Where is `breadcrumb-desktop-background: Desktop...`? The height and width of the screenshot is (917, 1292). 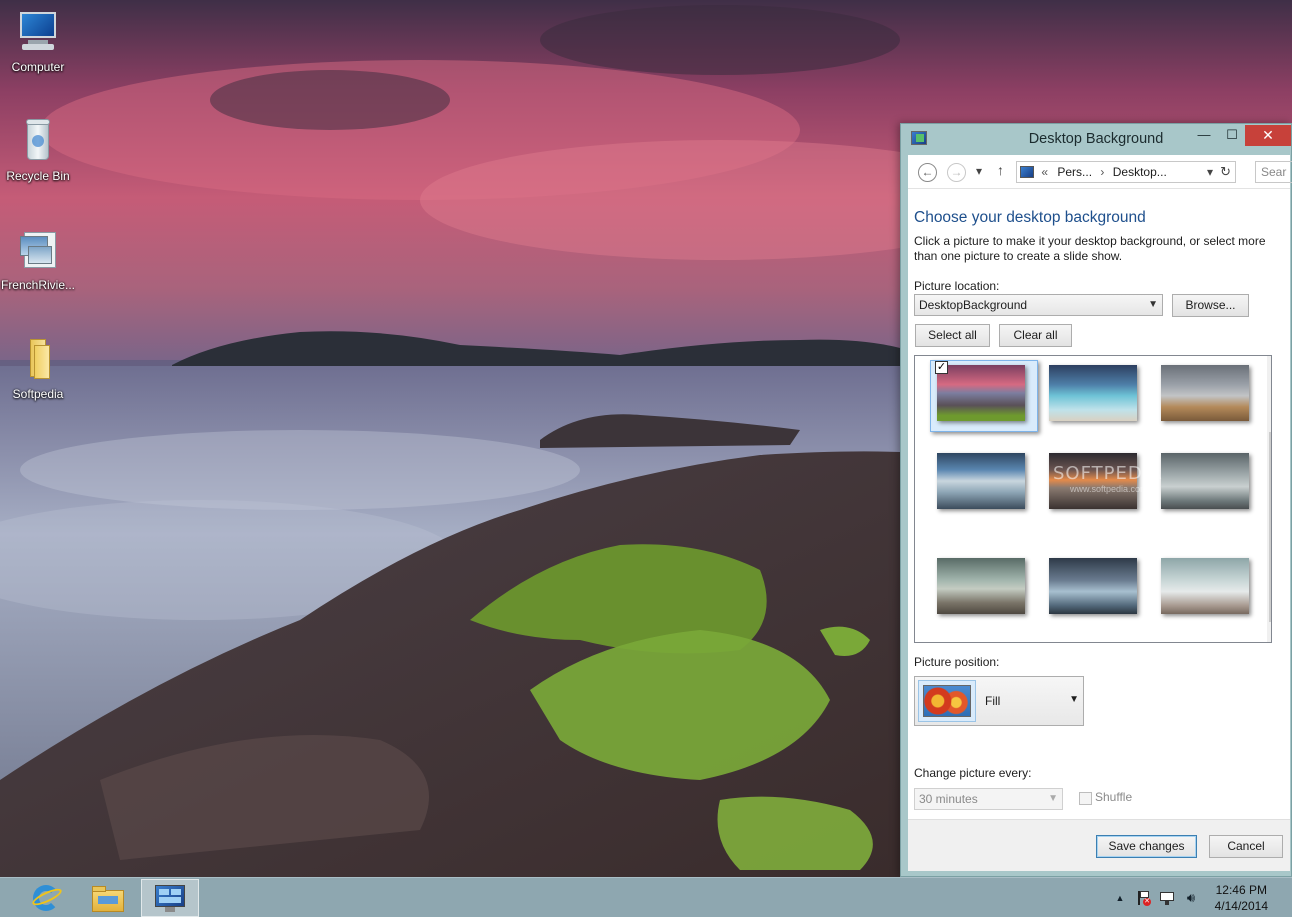
breadcrumb-desktop-background: Desktop... is located at coordinates (1140, 172).